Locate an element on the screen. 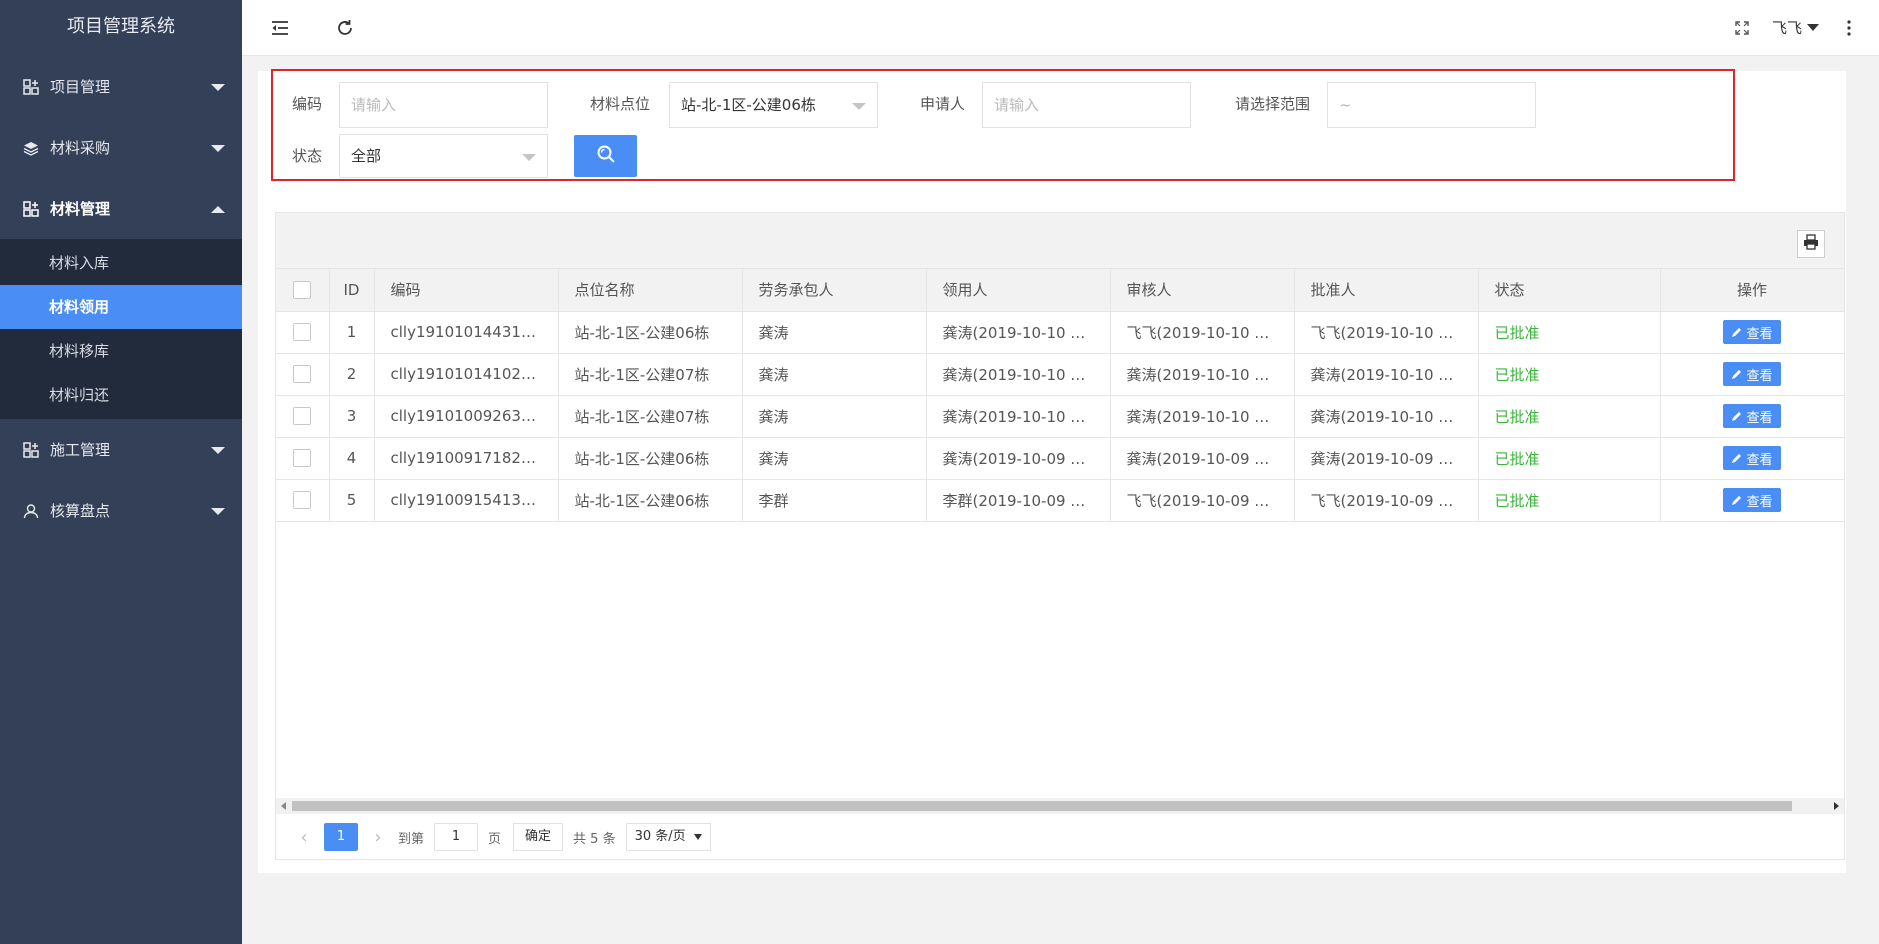  cell-point: 站-北-1区-公建06栋 is located at coordinates (650, 500).